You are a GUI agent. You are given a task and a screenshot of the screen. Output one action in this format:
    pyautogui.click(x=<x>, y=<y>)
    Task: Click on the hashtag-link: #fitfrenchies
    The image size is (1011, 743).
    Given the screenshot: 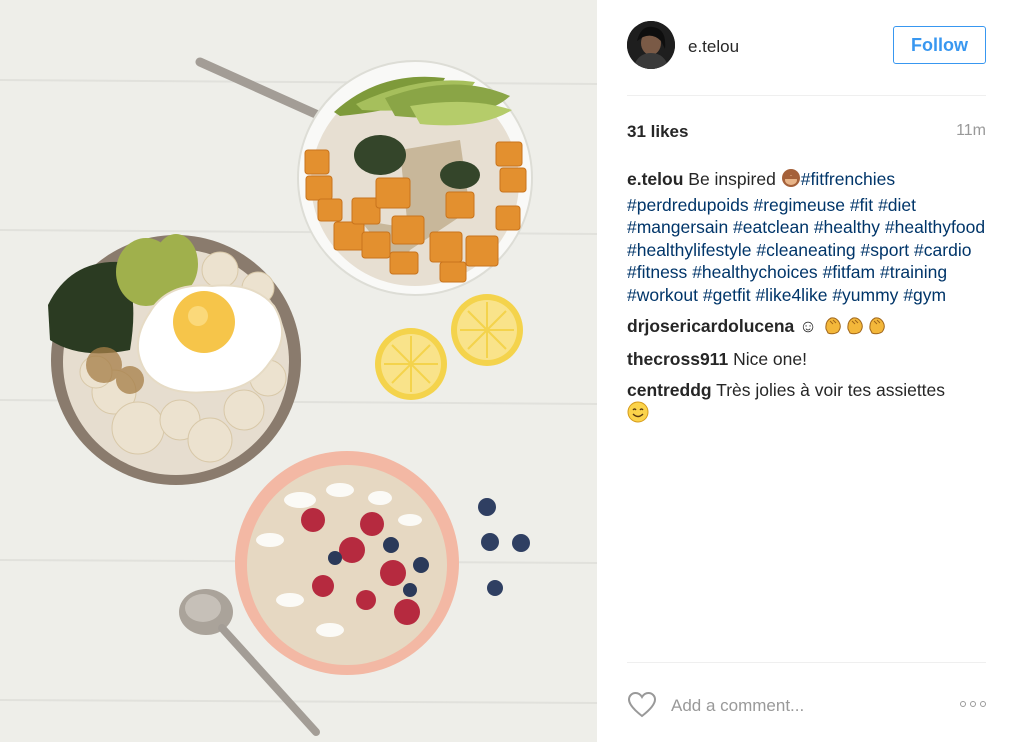 What is the action you would take?
    pyautogui.click(x=848, y=179)
    